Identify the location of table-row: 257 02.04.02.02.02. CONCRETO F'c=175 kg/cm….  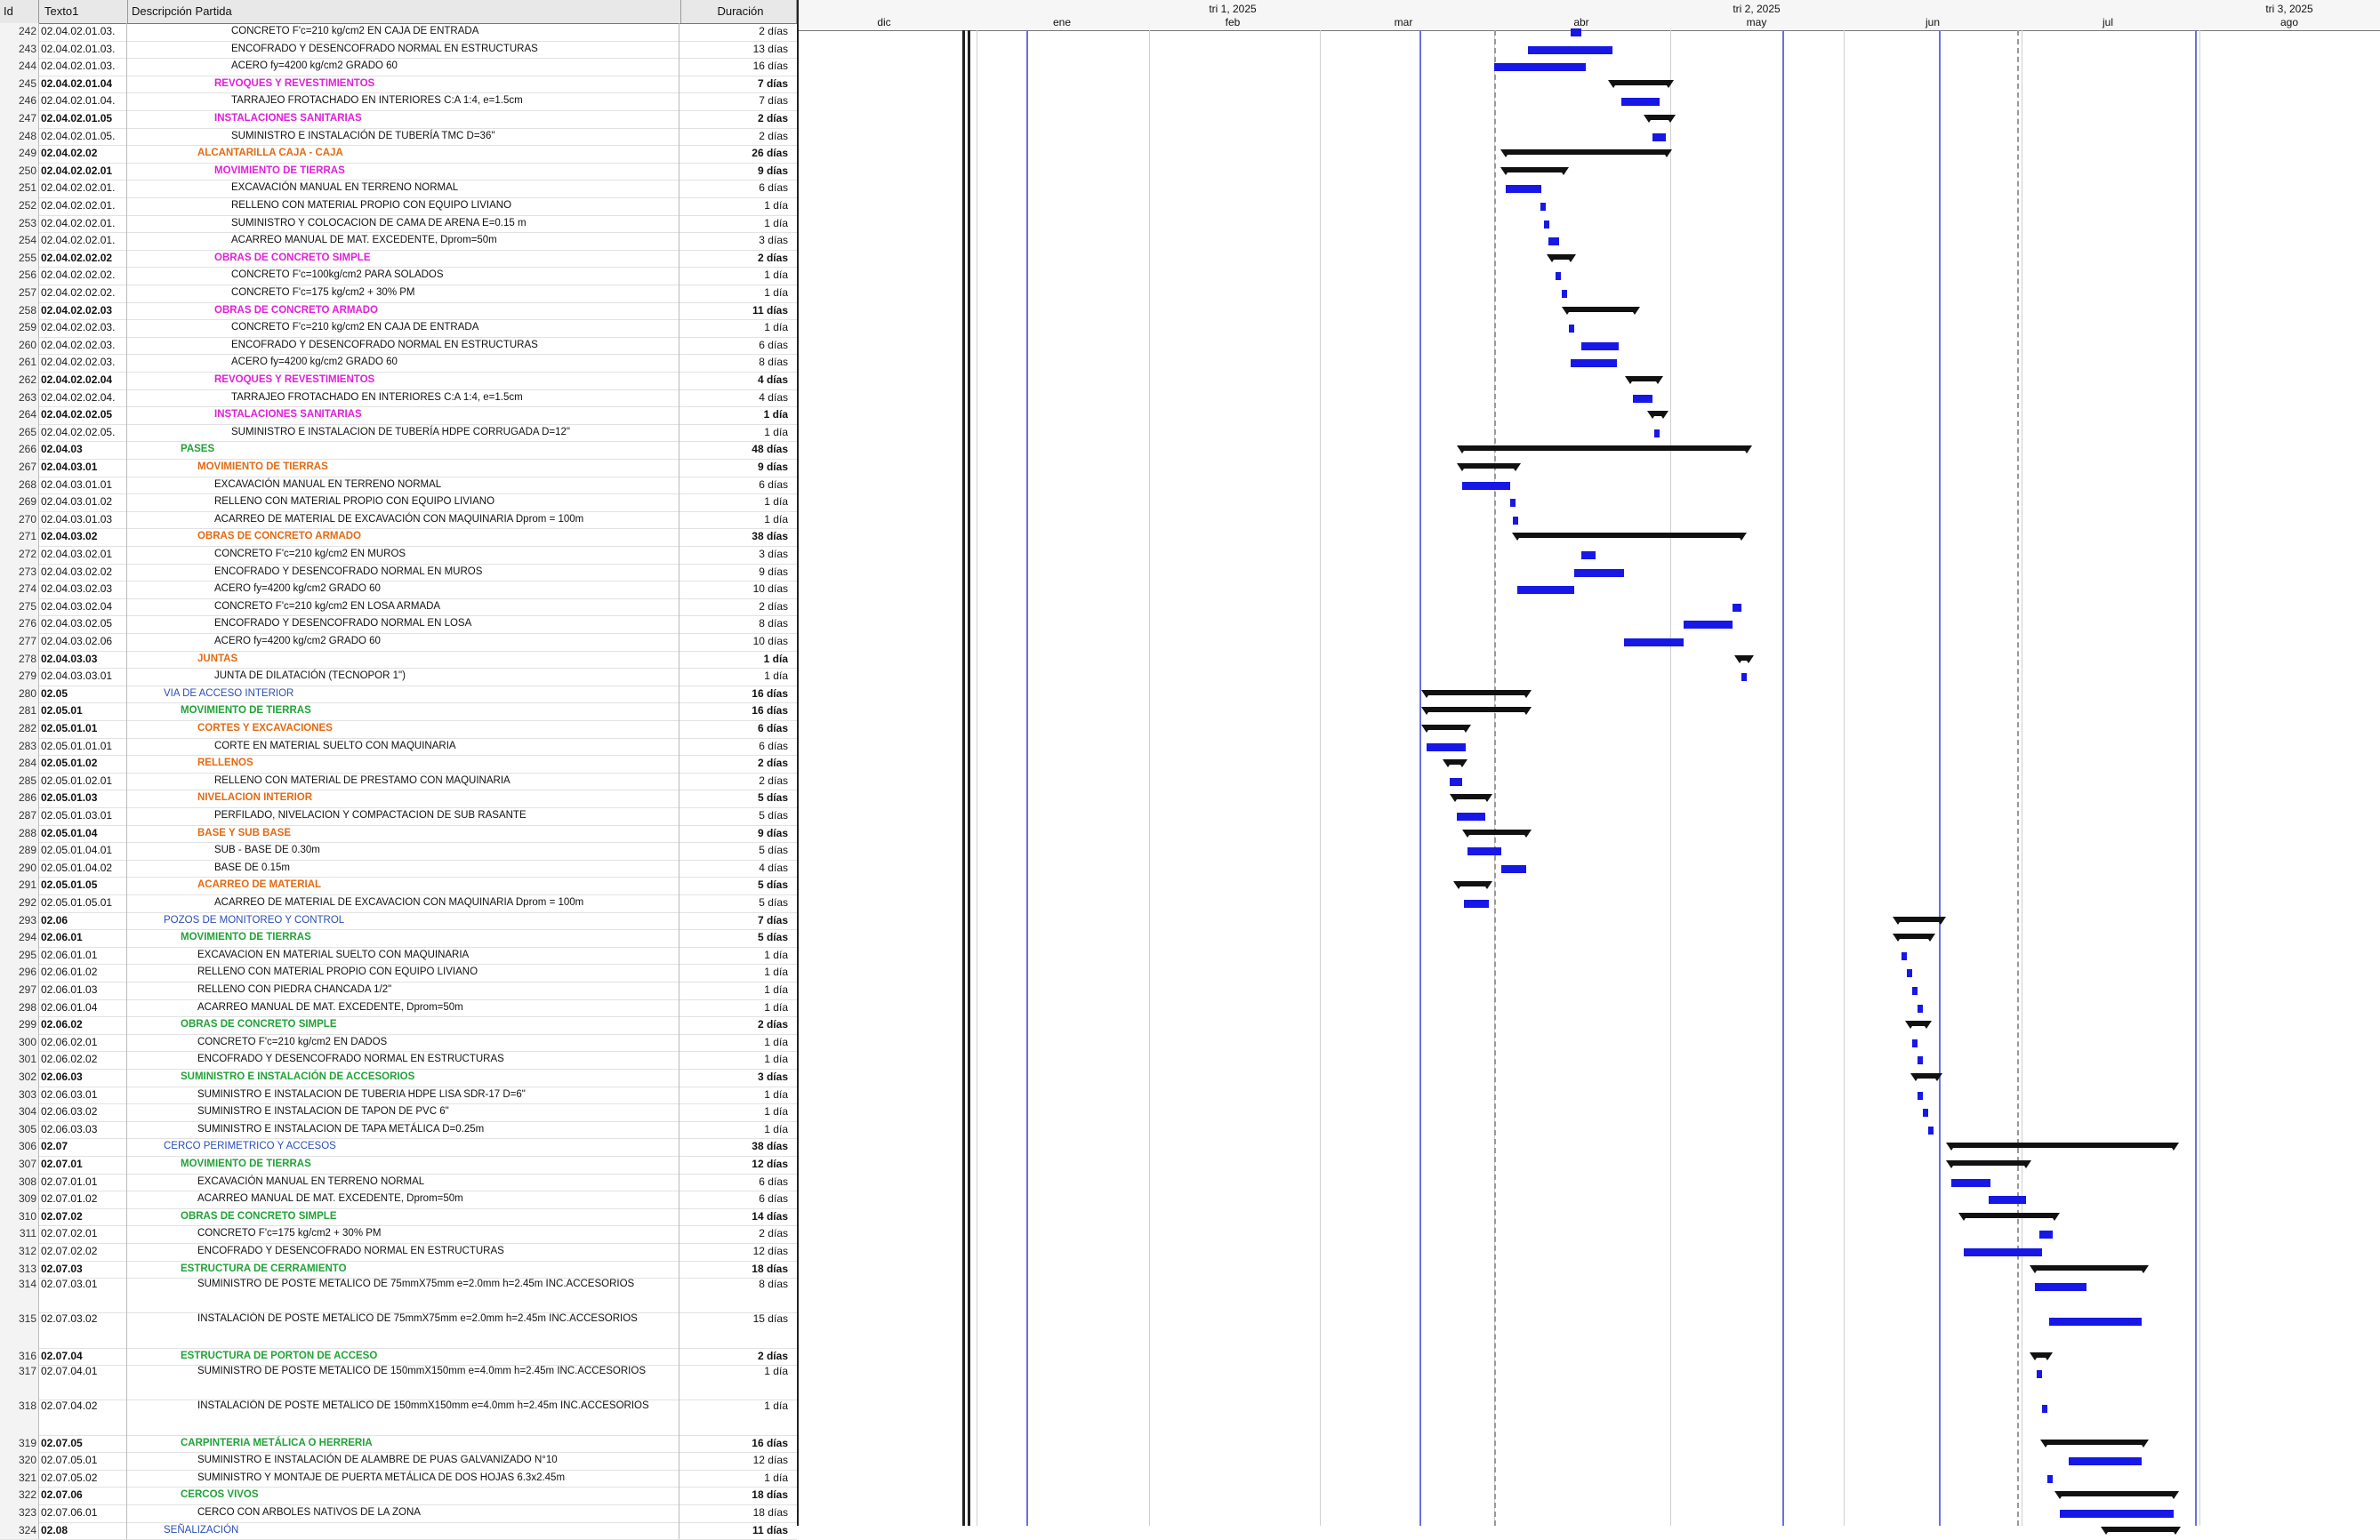
(398, 294).